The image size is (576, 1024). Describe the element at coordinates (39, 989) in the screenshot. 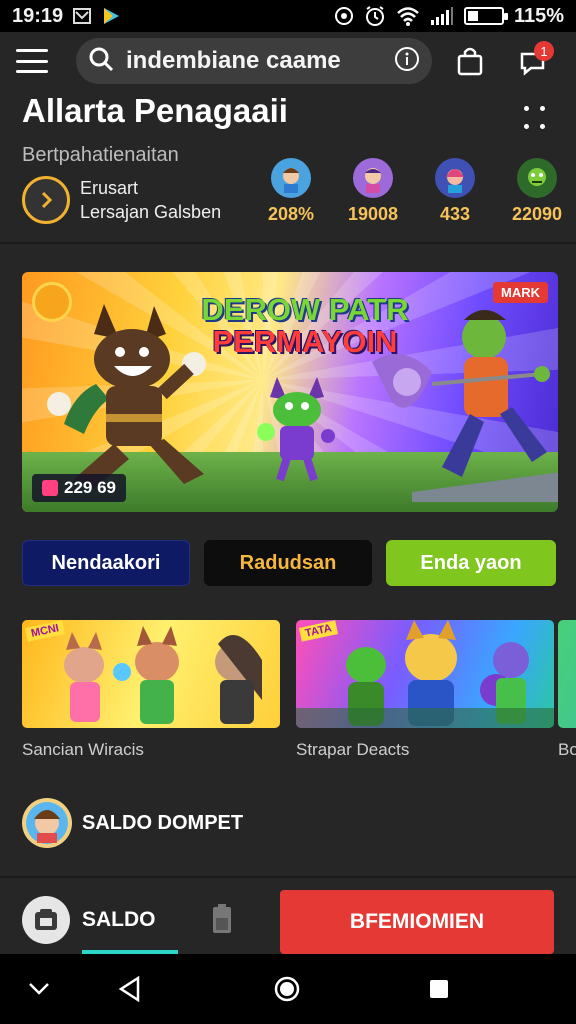

I see `chevron-down-icon` at that location.